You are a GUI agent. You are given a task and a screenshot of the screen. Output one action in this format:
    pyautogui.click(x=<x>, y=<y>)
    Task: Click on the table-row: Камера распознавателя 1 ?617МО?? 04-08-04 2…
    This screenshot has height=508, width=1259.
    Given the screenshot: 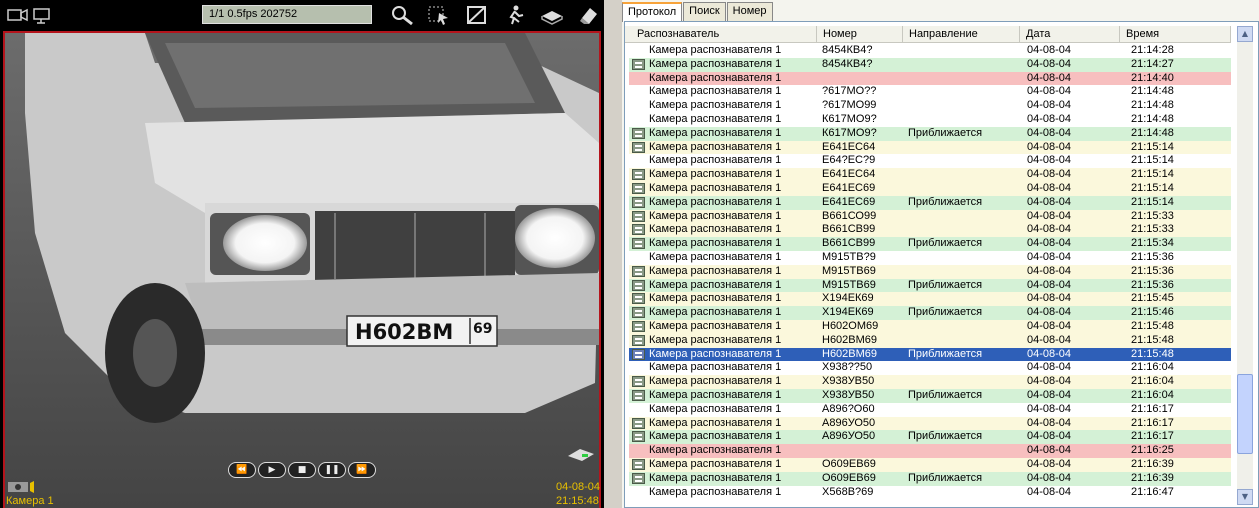 What is the action you would take?
    pyautogui.click(x=930, y=92)
    